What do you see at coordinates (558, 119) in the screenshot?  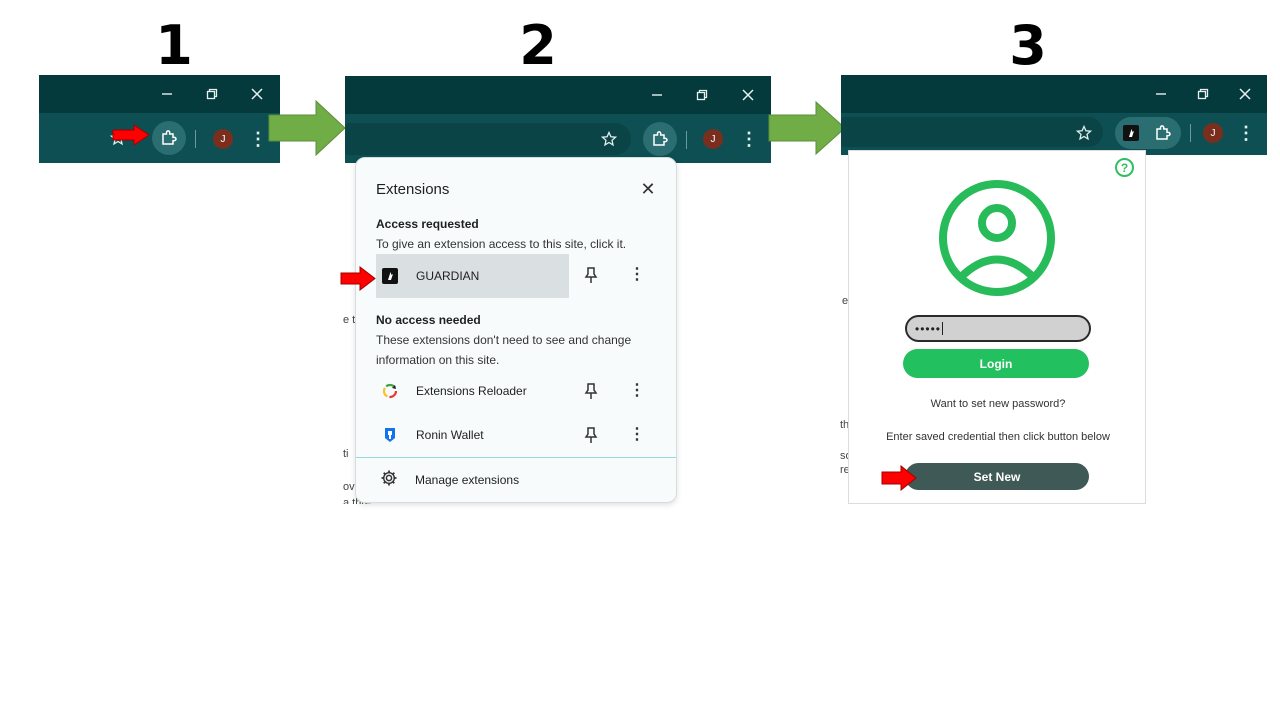 I see `browser-window-2: J ⋮` at bounding box center [558, 119].